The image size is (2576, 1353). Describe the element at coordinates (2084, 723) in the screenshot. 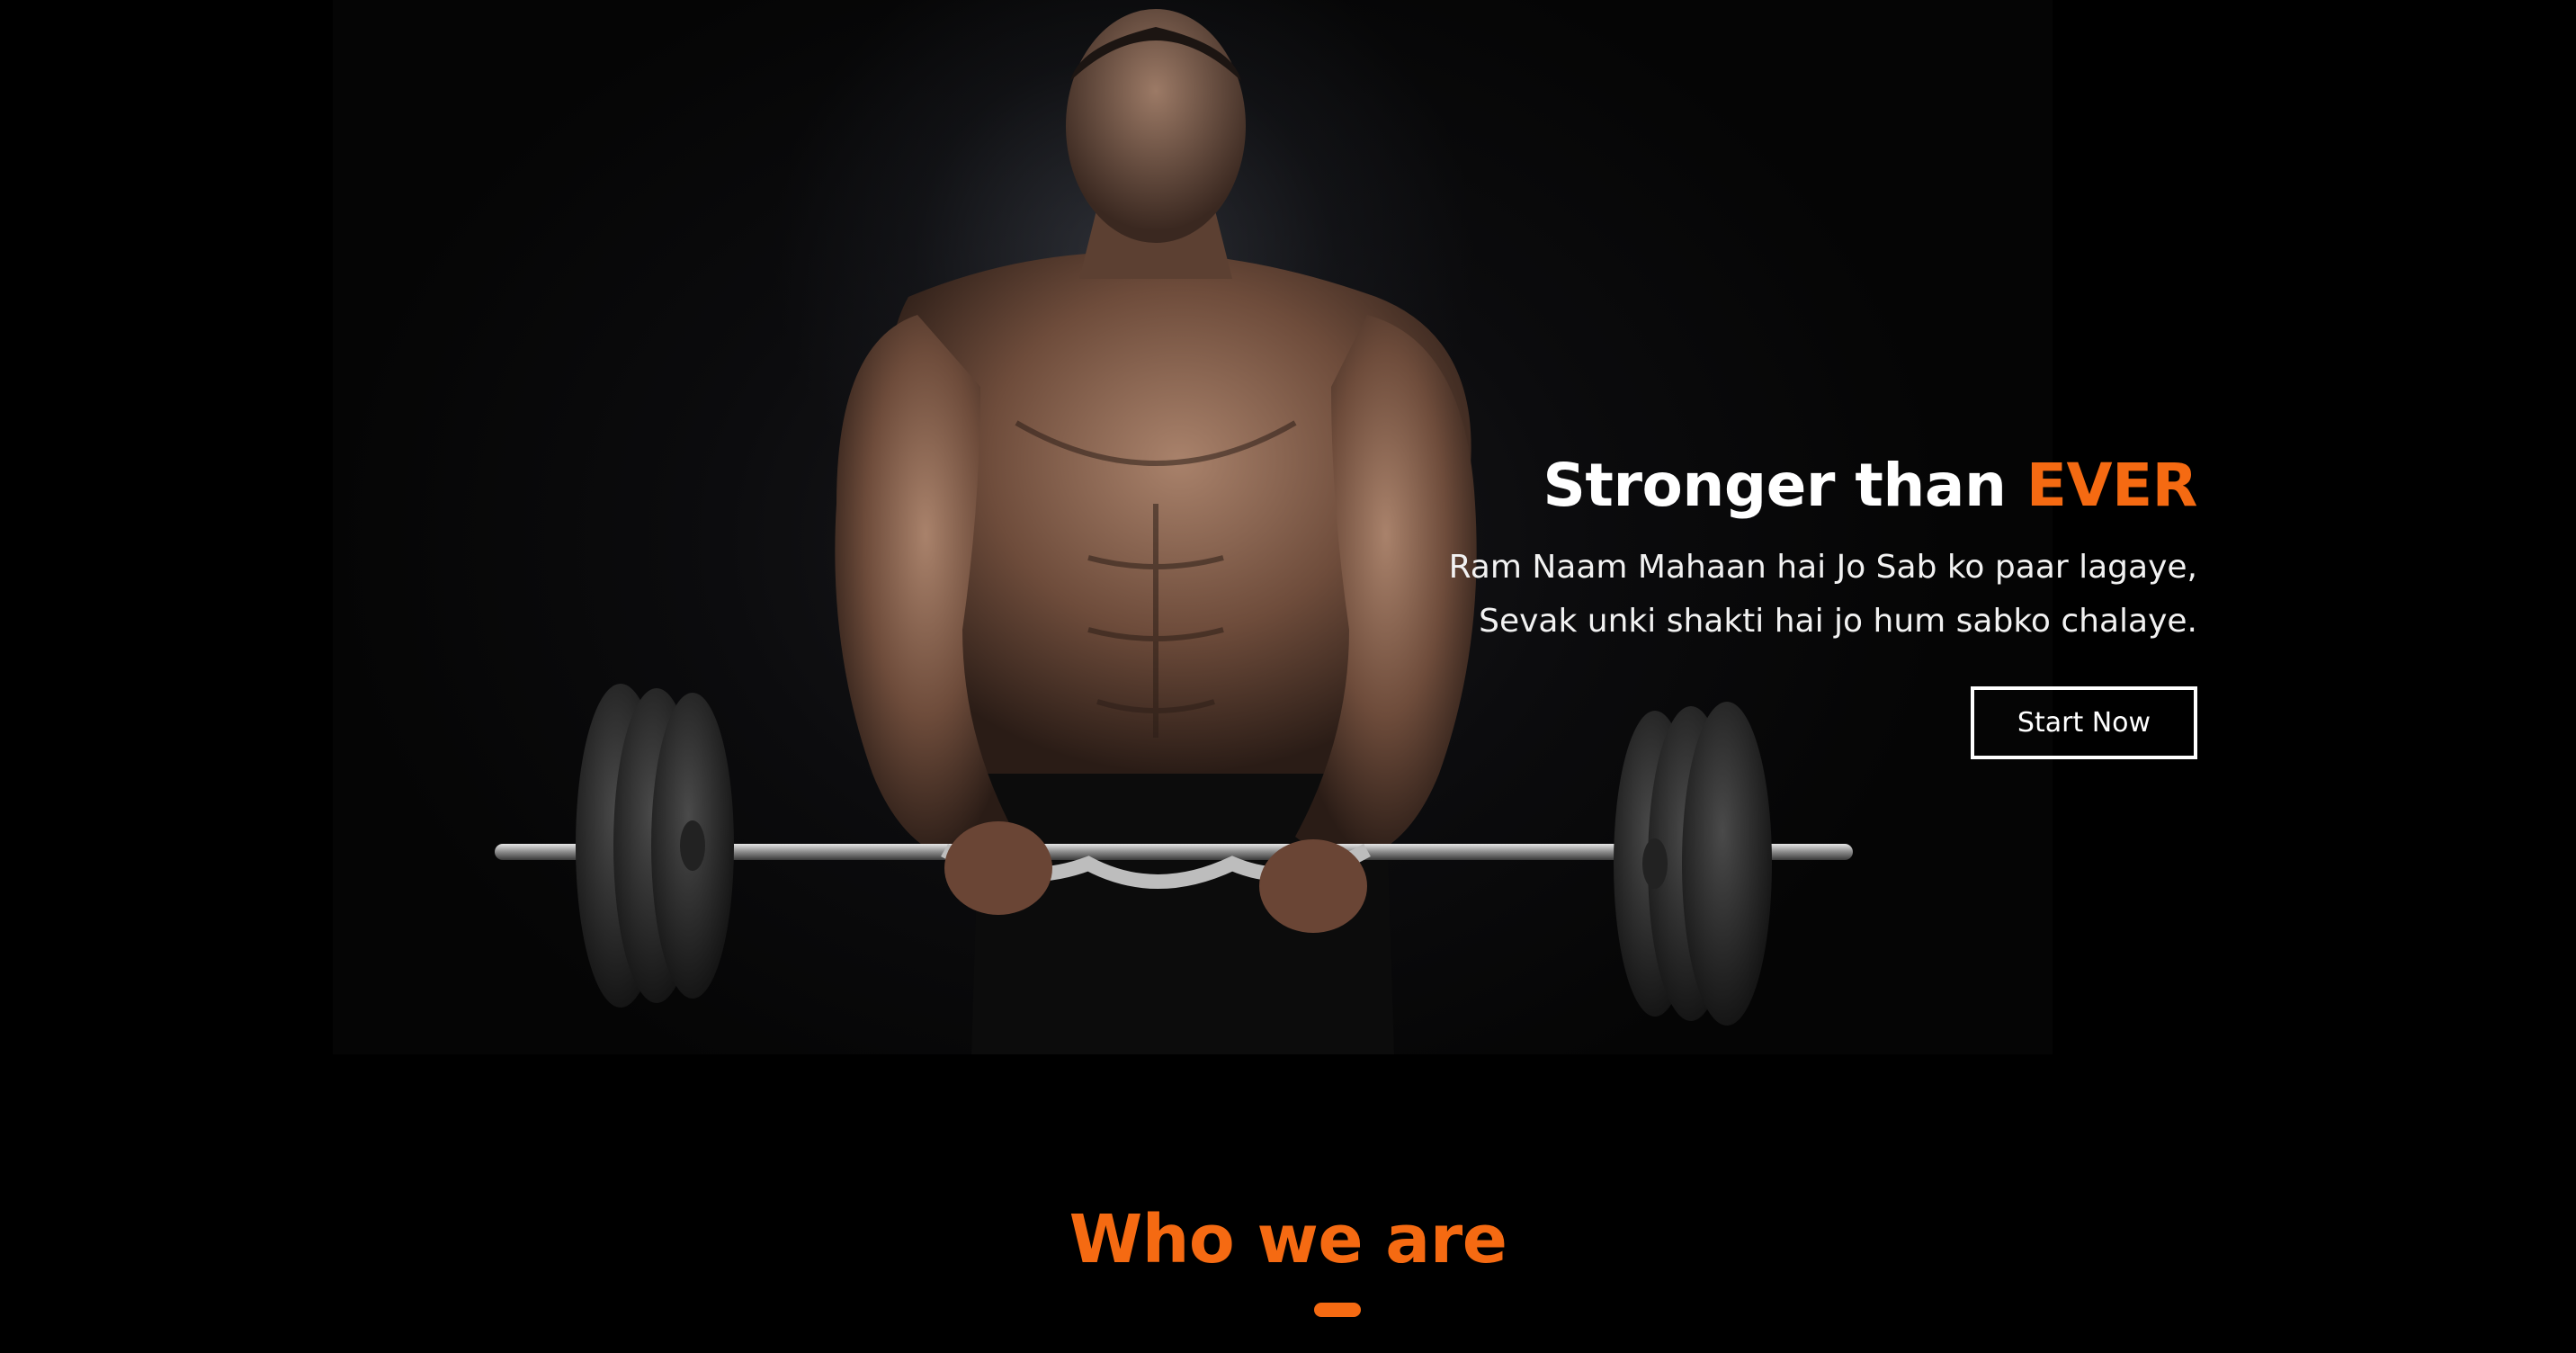

I see `start-now-button: Start Now` at that location.